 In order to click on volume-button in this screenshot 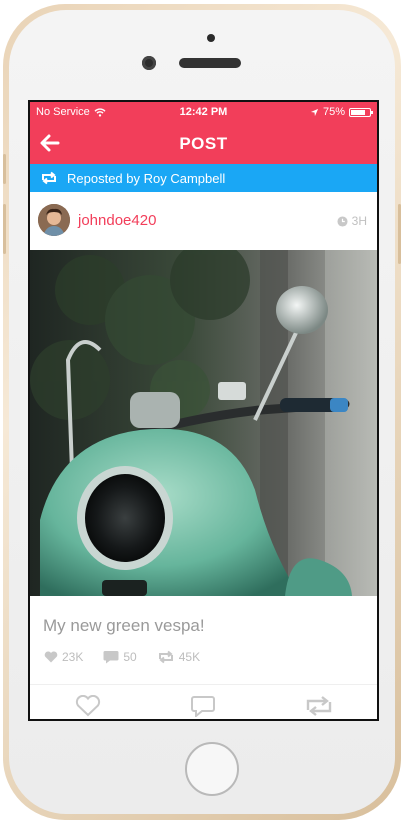, I will do `click(4, 229)`.